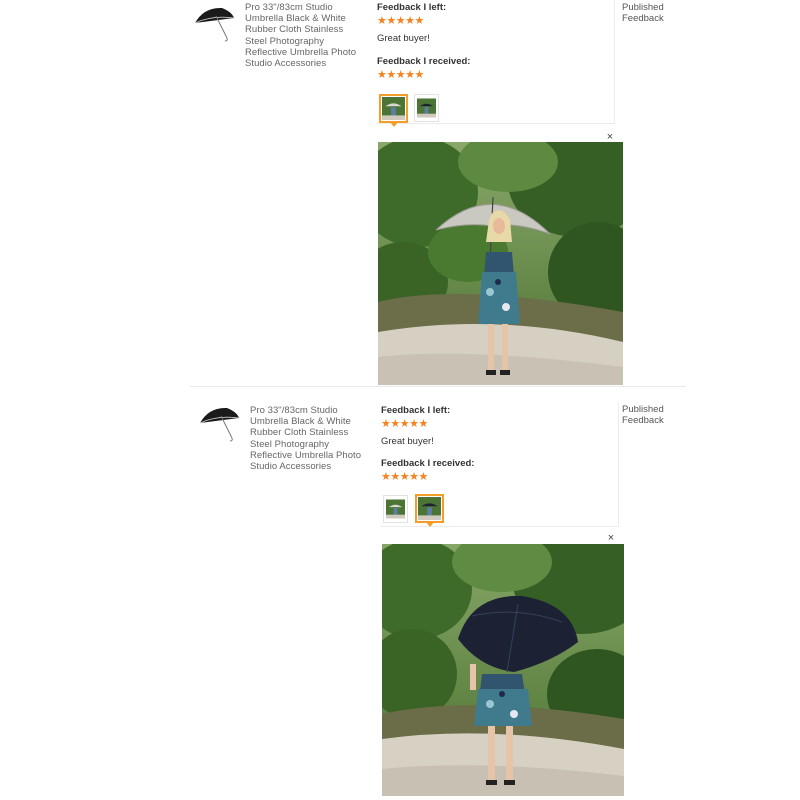 This screenshot has height=800, width=800. I want to click on close-photo-button: ×, so click(611, 538).